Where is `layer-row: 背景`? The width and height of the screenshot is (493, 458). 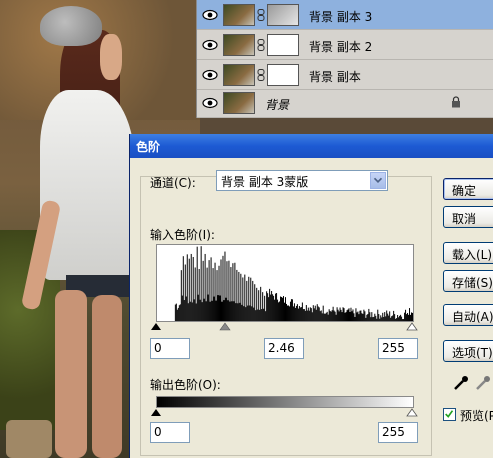
layer-row: 背景 is located at coordinates (345, 103).